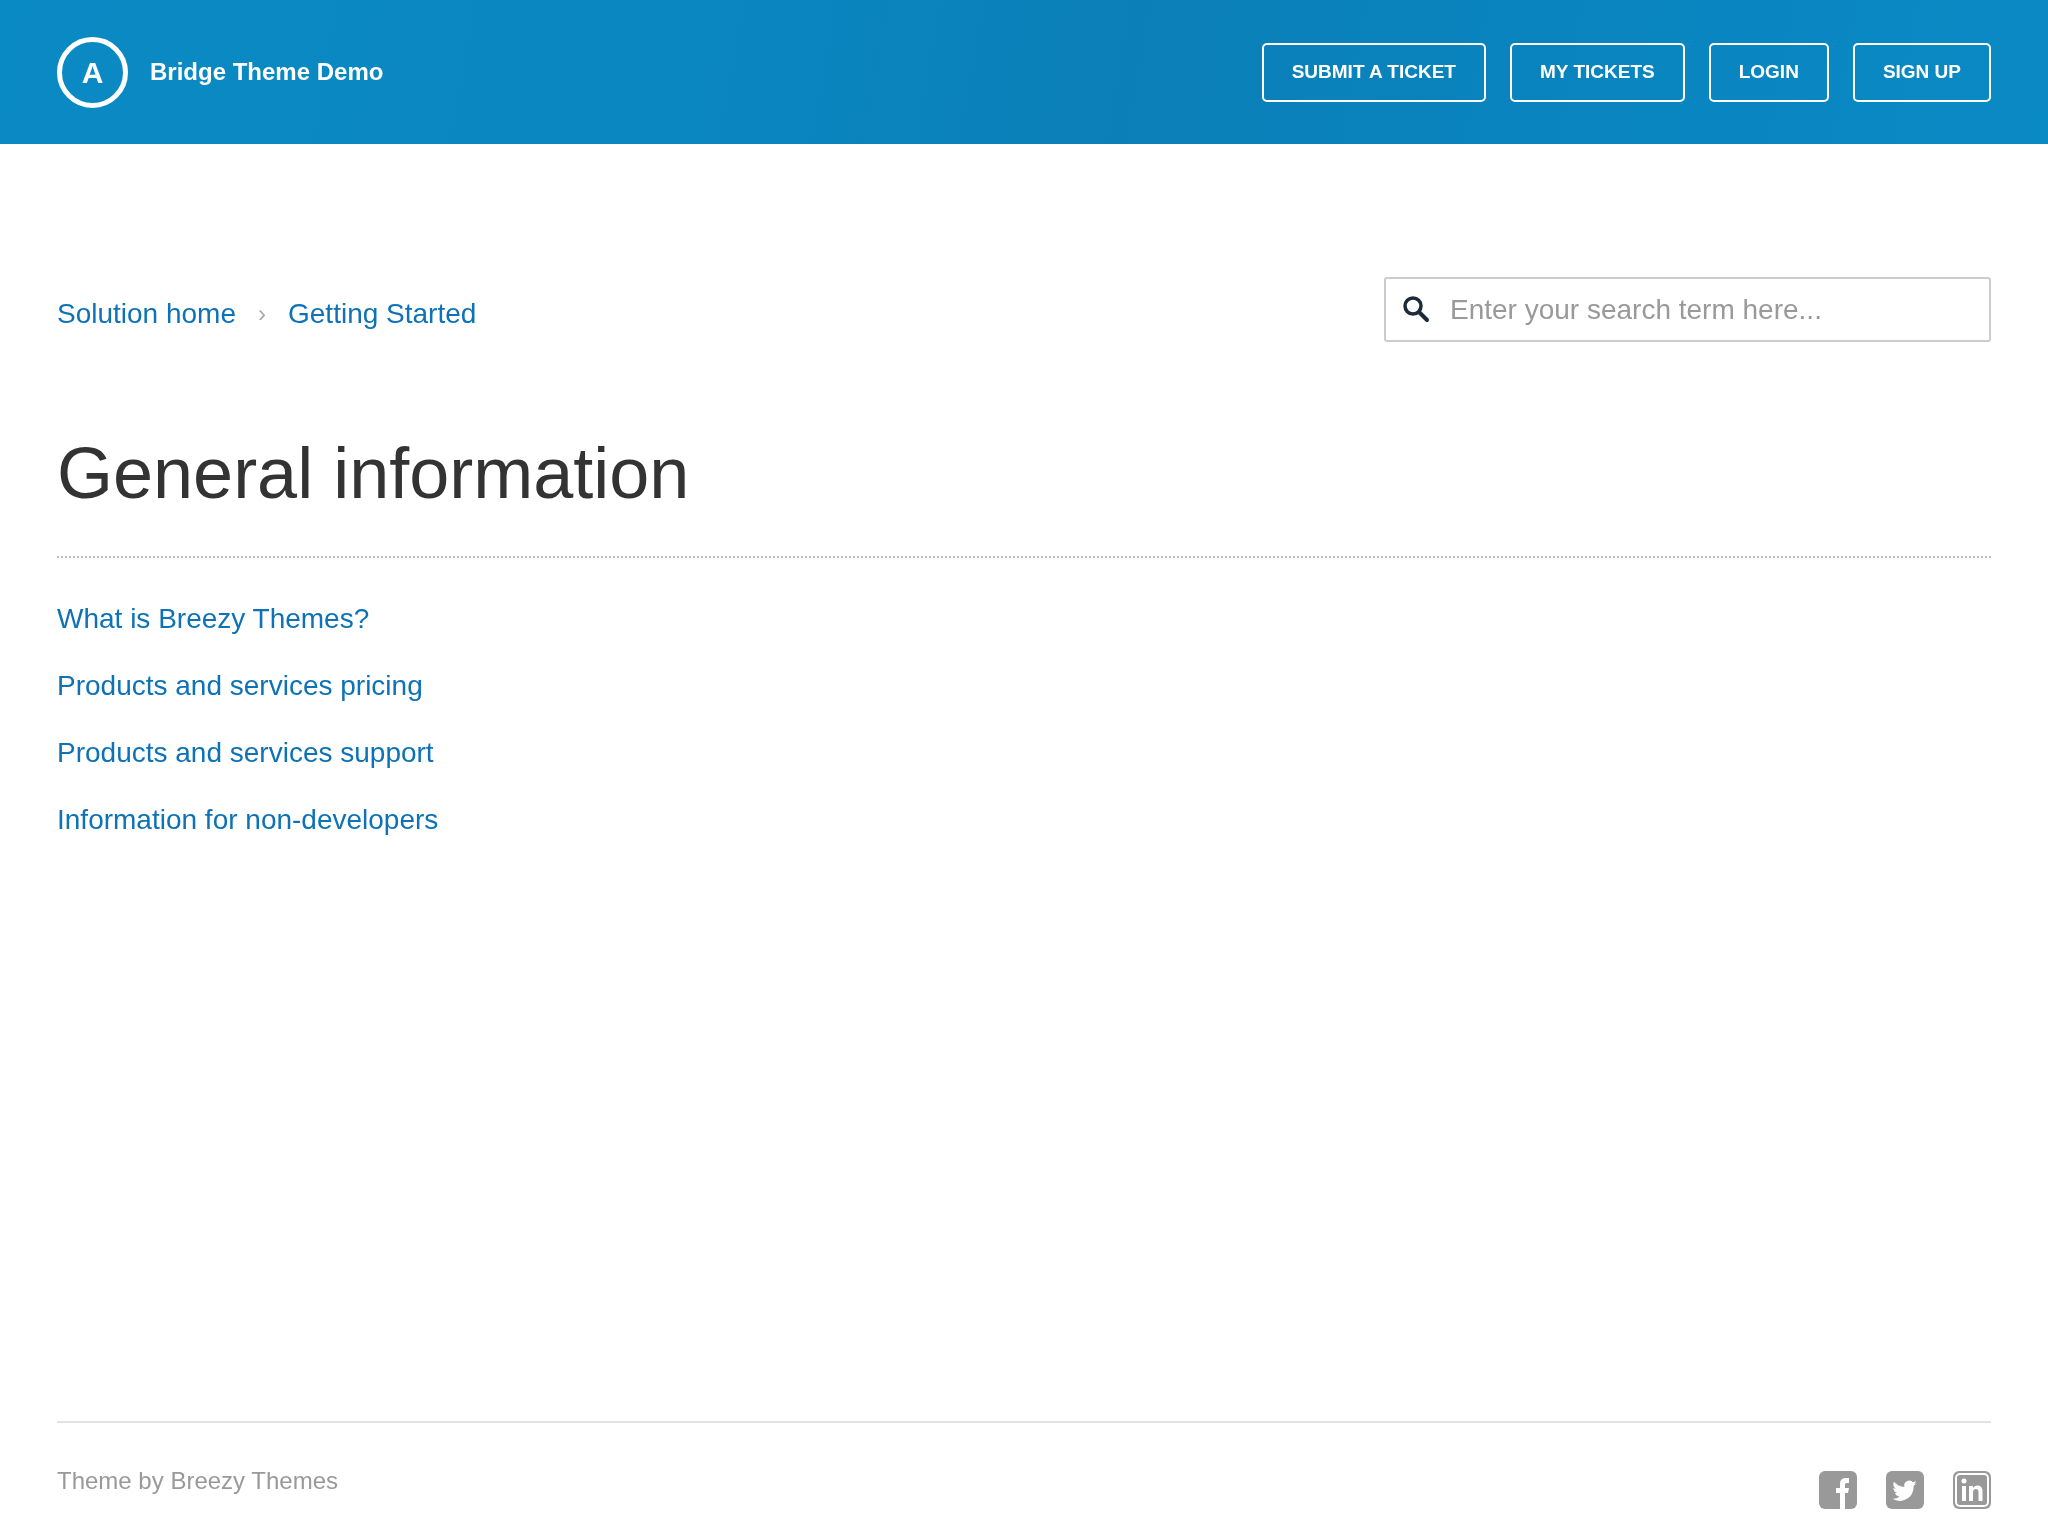 This screenshot has height=1524, width=2048. What do you see at coordinates (240, 686) in the screenshot?
I see `article-link: Products and services pricing` at bounding box center [240, 686].